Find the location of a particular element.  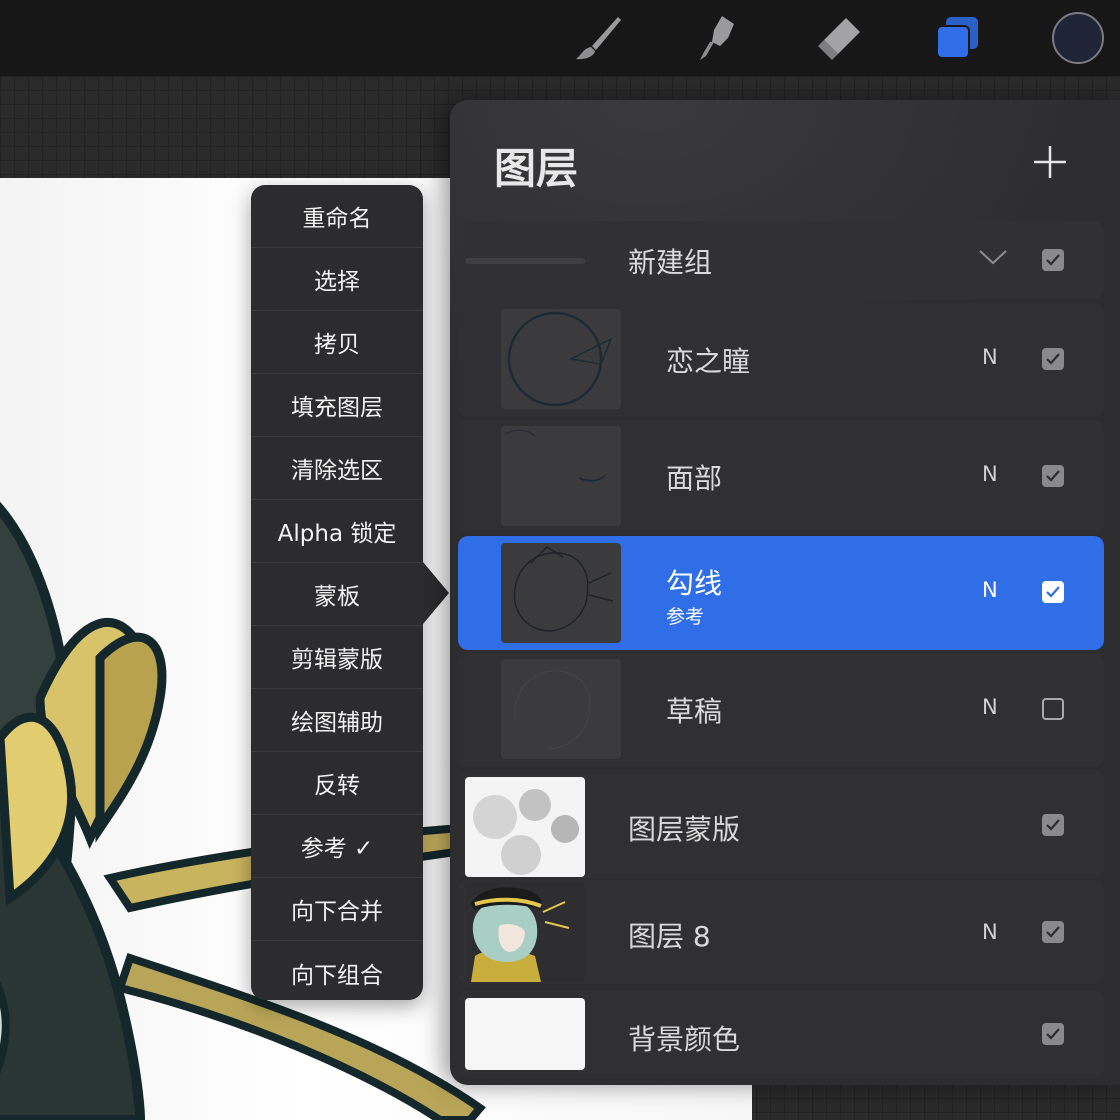

menu-item-invert: 反转 is located at coordinates (337, 783).